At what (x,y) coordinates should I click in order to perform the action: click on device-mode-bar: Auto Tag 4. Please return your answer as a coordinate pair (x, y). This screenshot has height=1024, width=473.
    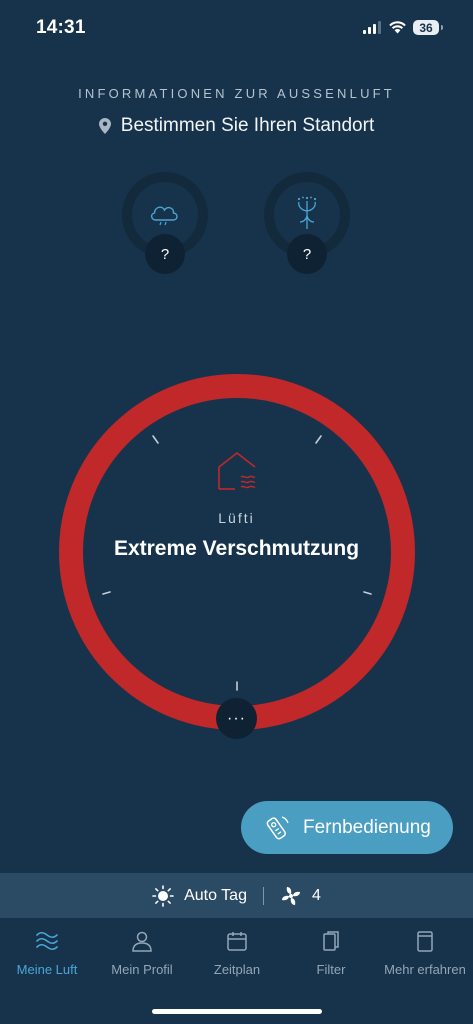
    Looking at the image, I should click on (236, 895).